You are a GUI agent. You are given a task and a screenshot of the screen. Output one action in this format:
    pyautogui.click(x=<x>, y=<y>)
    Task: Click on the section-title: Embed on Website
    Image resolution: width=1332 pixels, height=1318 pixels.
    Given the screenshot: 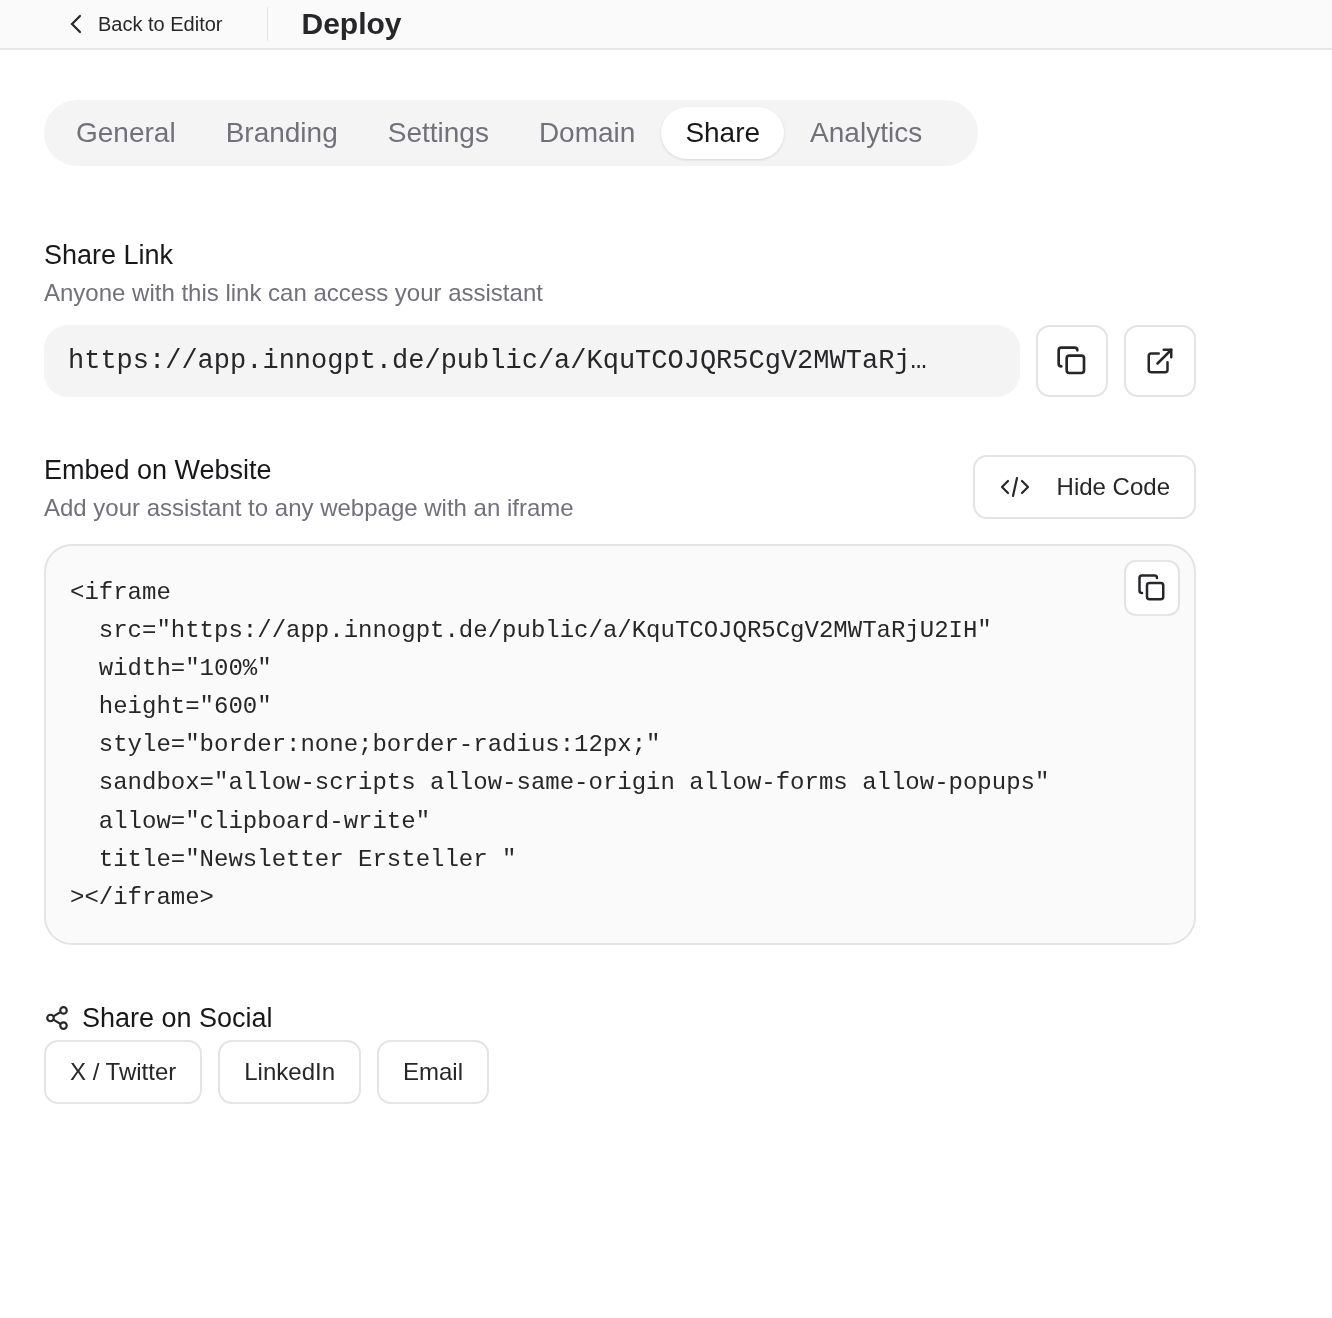 What is the action you would take?
    pyautogui.click(x=158, y=470)
    